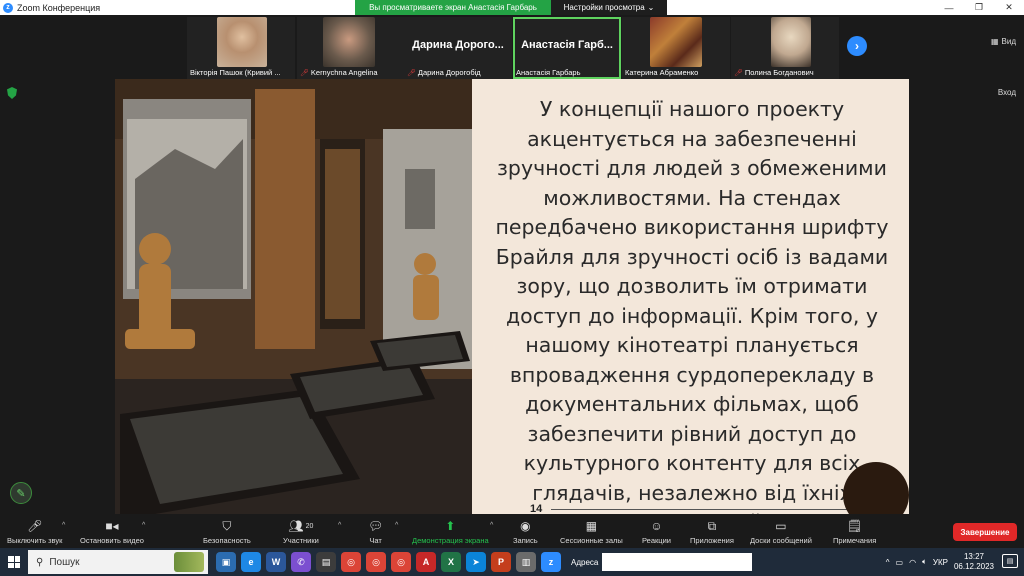 This screenshot has height=576, width=1024. Describe the element at coordinates (1010, 561) in the screenshot. I see `notifications-icon: ▤` at that location.